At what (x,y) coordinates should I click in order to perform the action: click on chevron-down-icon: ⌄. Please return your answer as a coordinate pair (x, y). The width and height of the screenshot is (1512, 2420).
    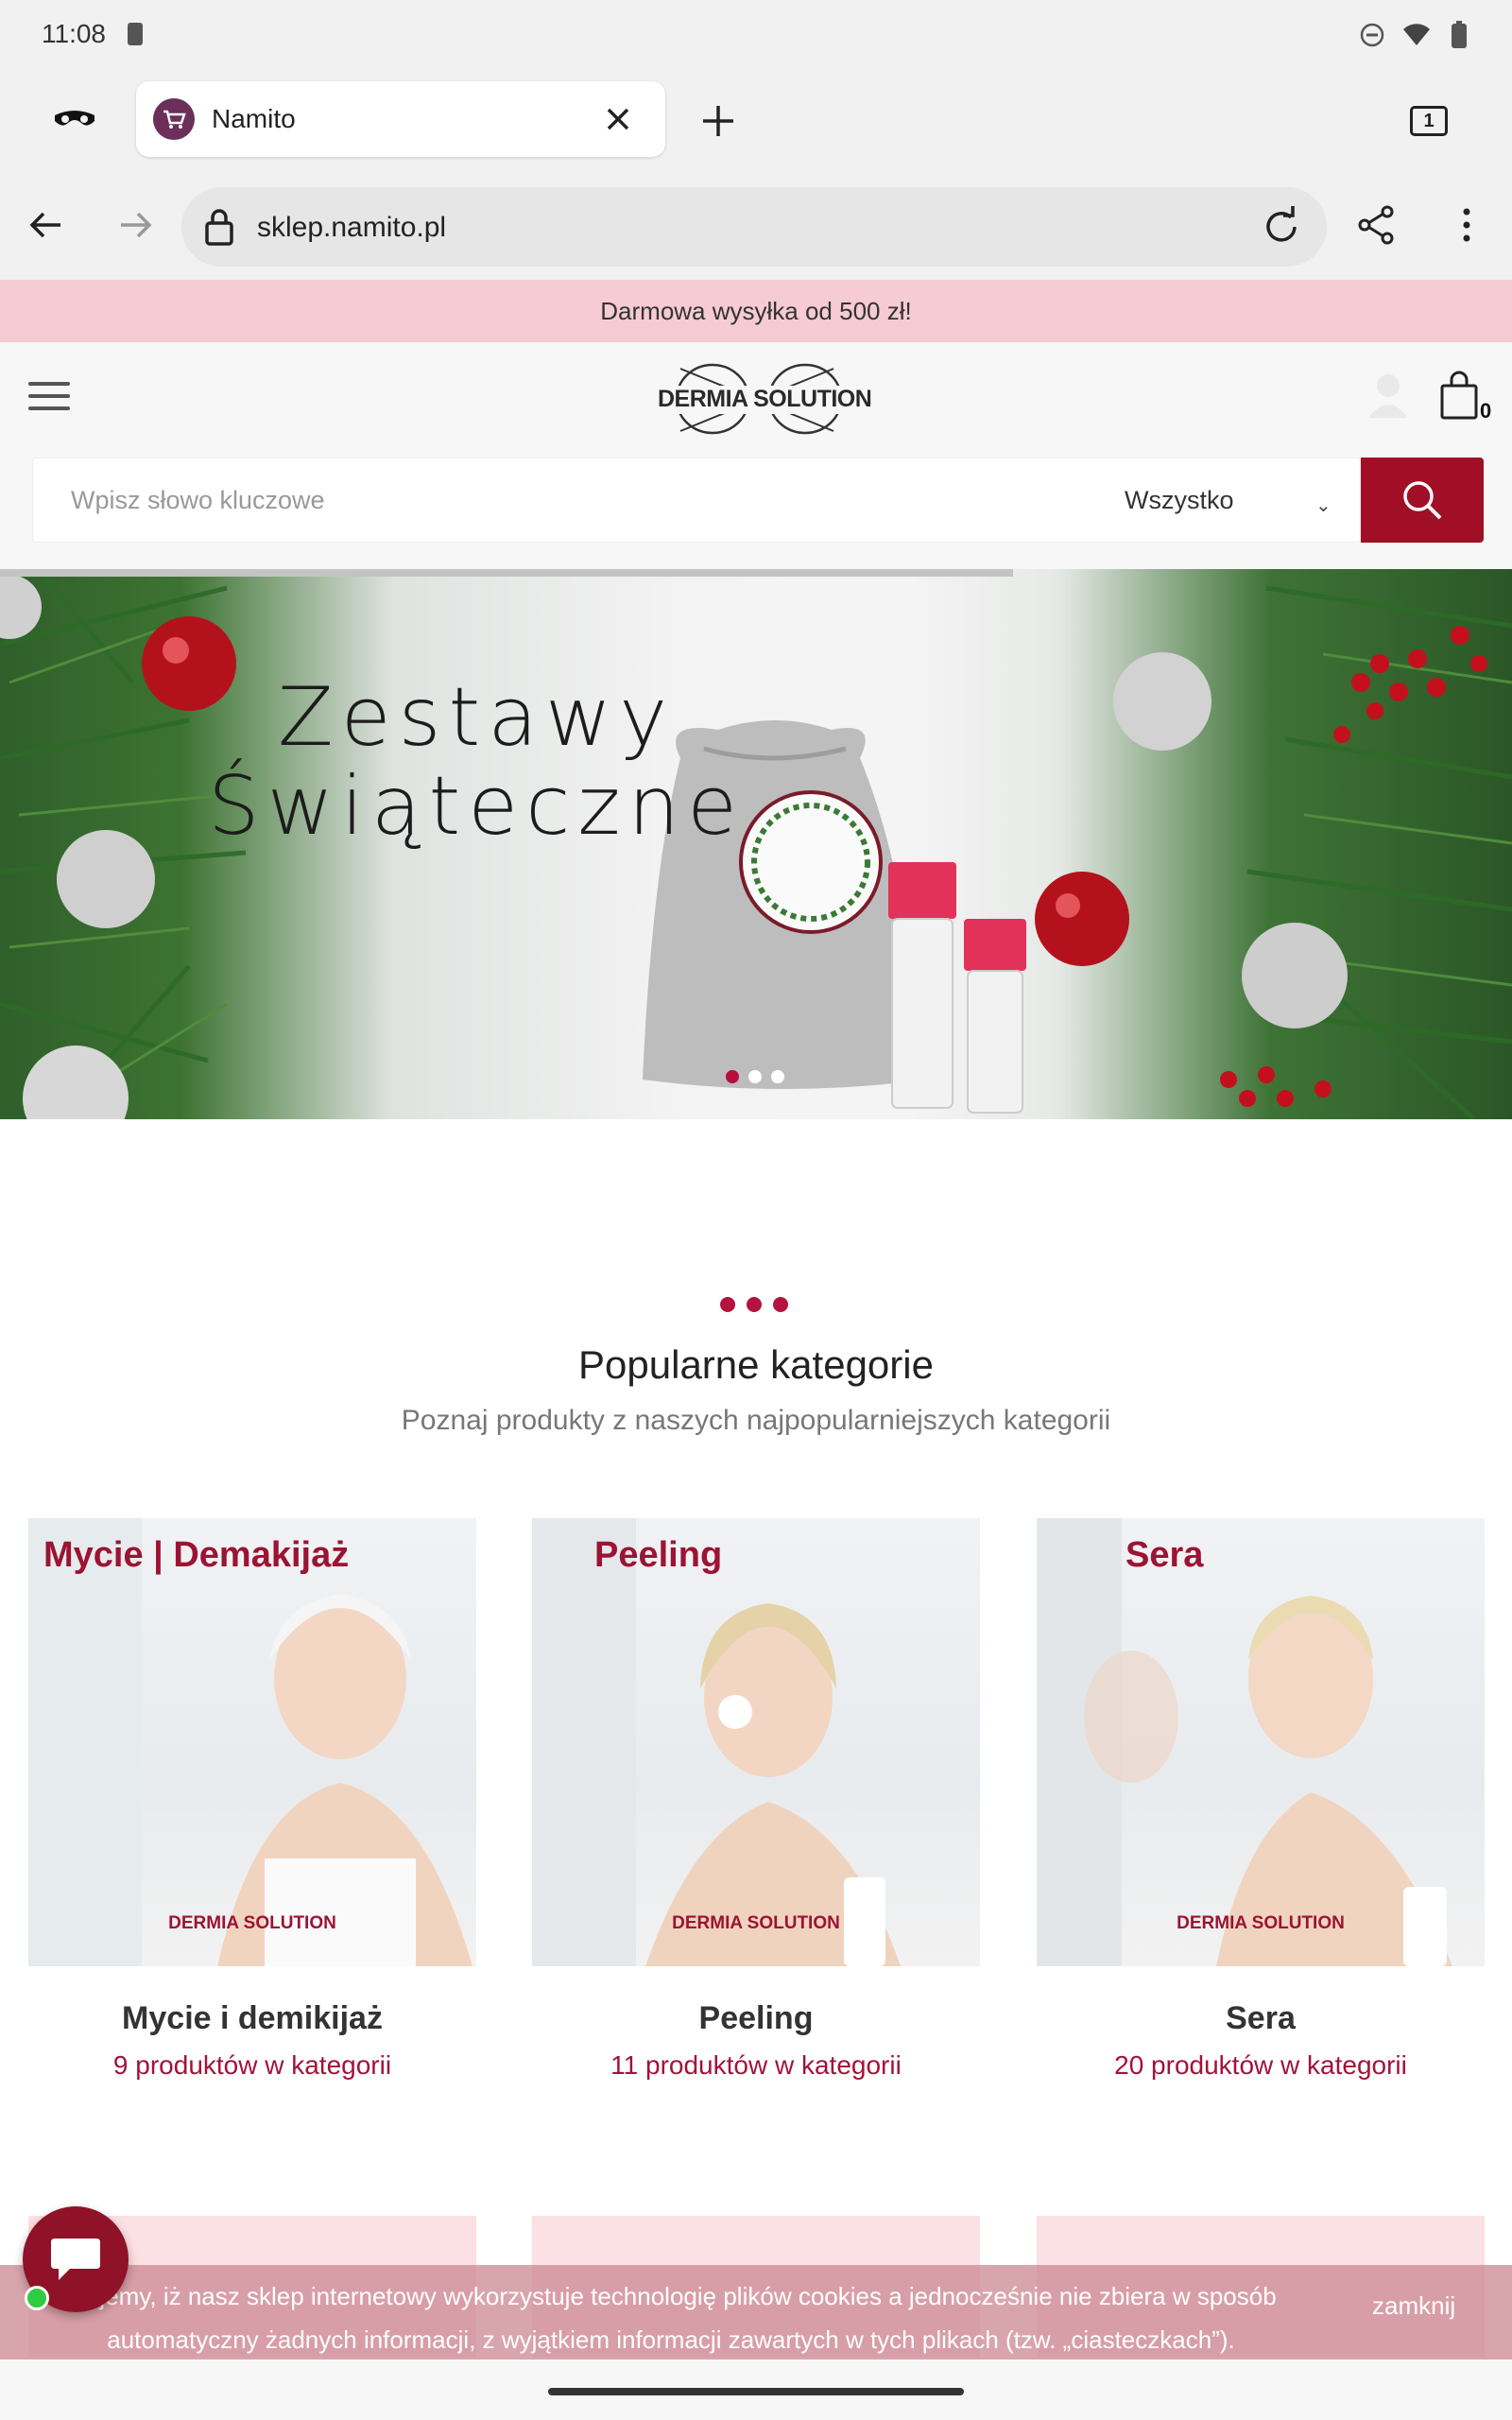
    Looking at the image, I should click on (1323, 505).